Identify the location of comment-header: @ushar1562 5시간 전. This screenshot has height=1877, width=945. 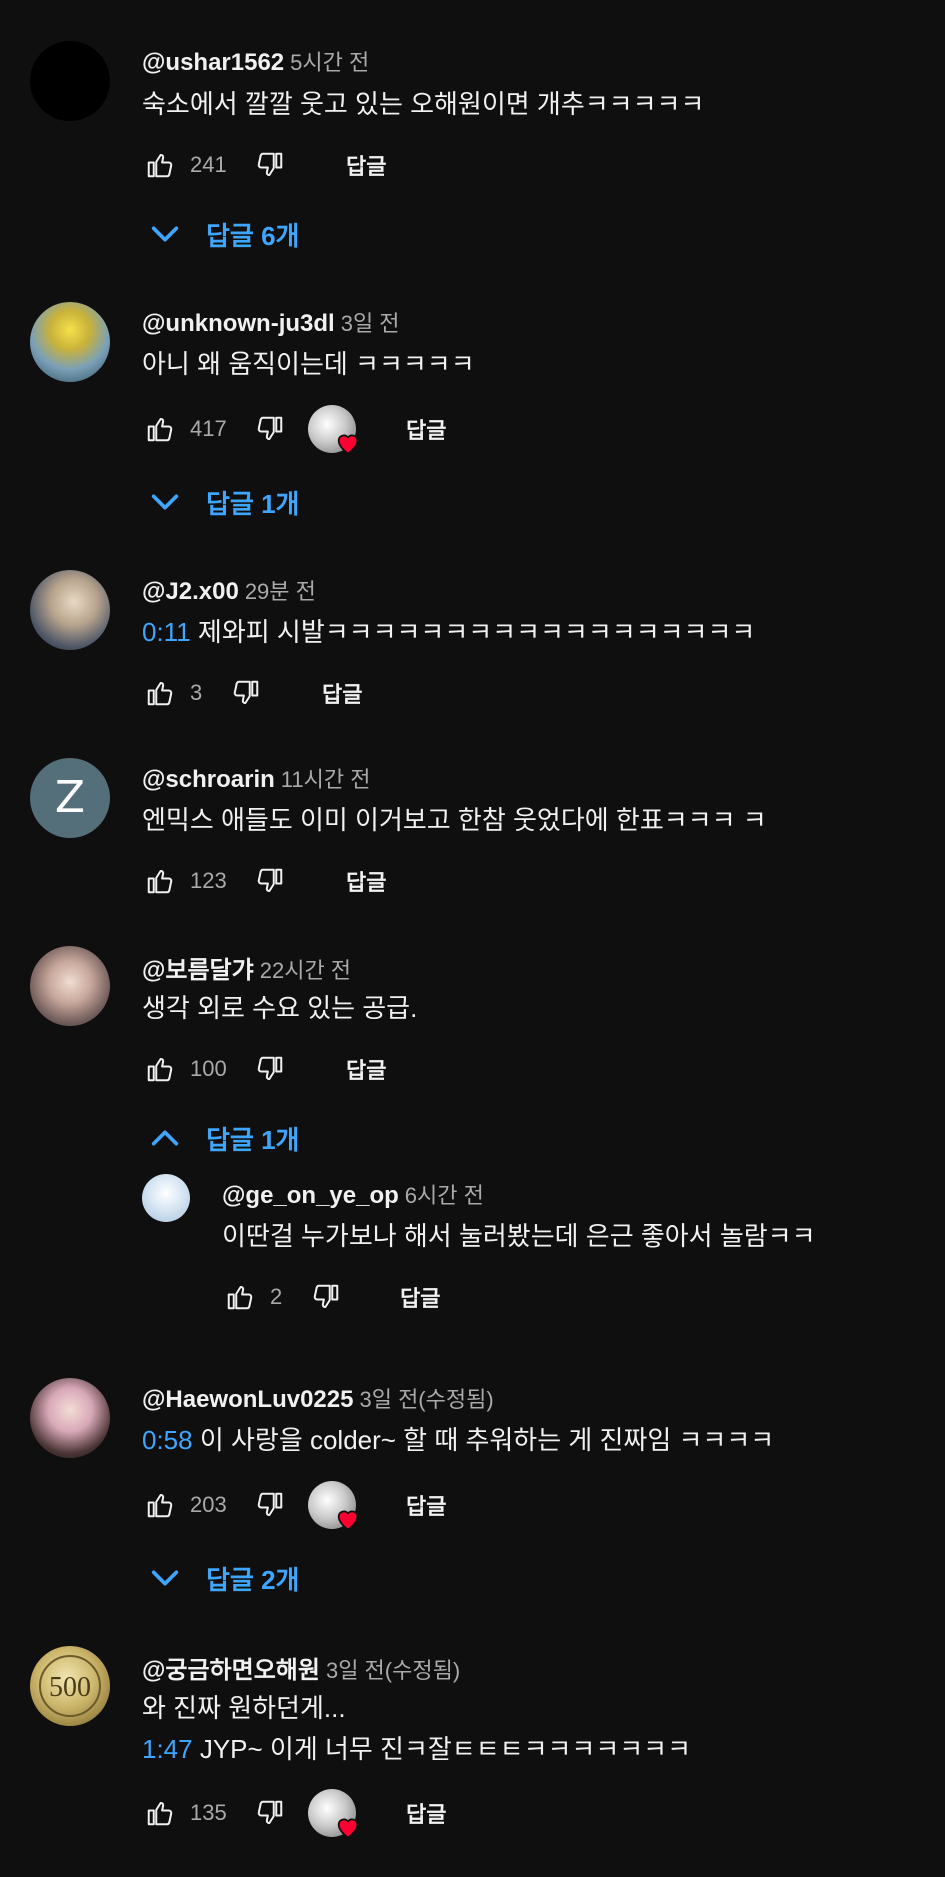
(255, 61).